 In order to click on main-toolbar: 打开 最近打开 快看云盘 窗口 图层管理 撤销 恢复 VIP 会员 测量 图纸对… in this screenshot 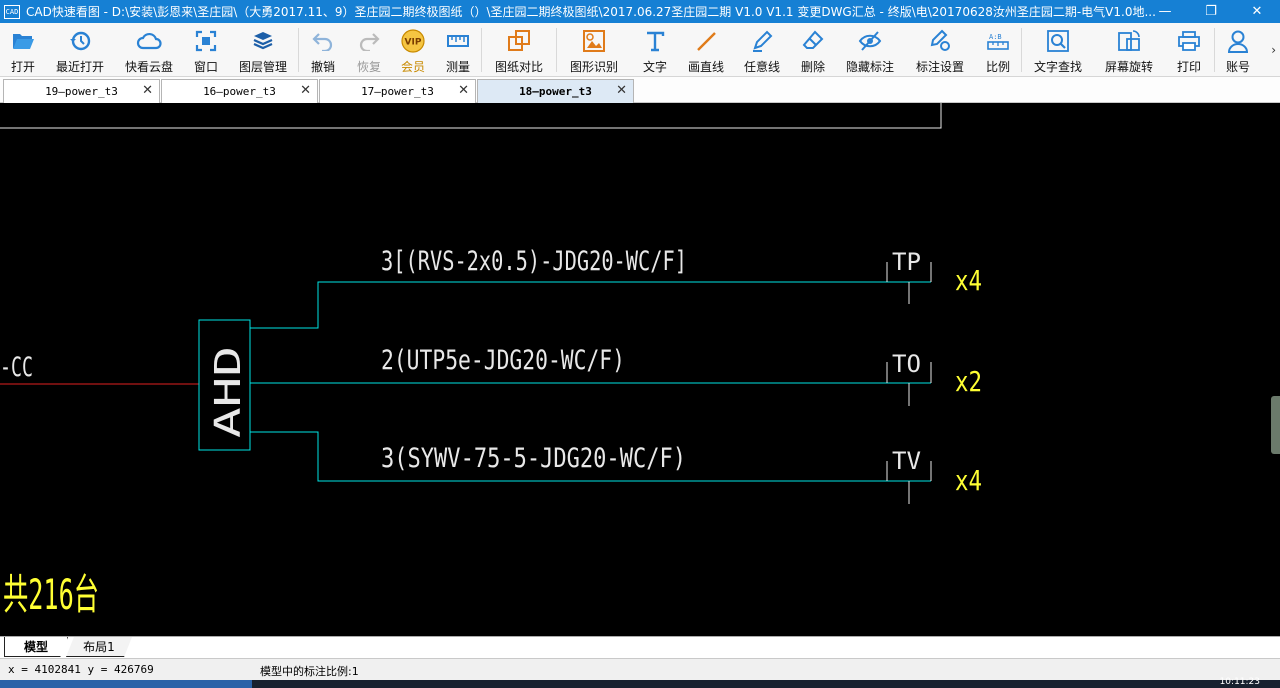, I will do `click(640, 50)`.